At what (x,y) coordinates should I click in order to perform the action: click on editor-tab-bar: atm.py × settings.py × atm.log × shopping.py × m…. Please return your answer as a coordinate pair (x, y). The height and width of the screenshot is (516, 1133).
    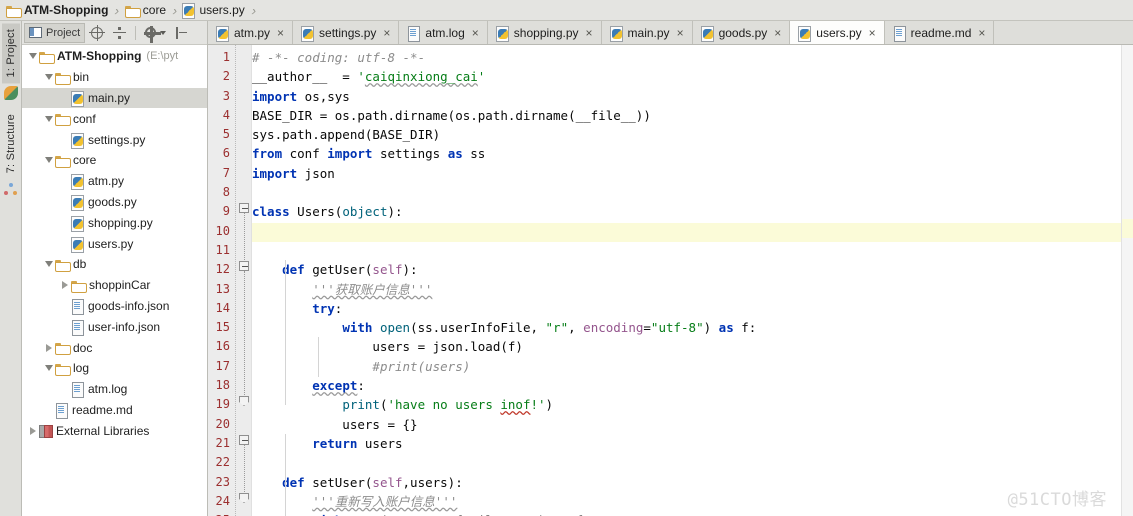
    Looking at the image, I should click on (670, 33).